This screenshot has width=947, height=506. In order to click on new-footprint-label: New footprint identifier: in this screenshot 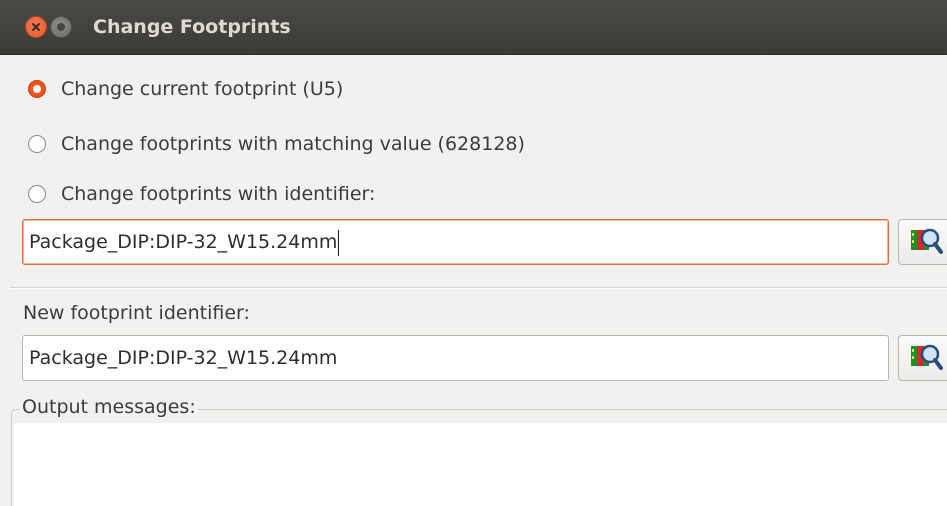, I will do `click(136, 313)`.